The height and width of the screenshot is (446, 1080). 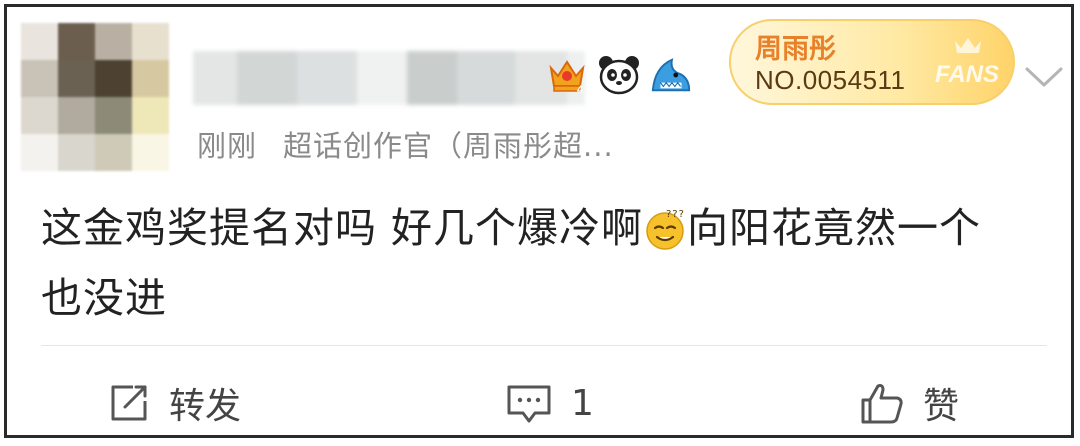 I want to click on comment-button: 1, so click(x=549, y=403).